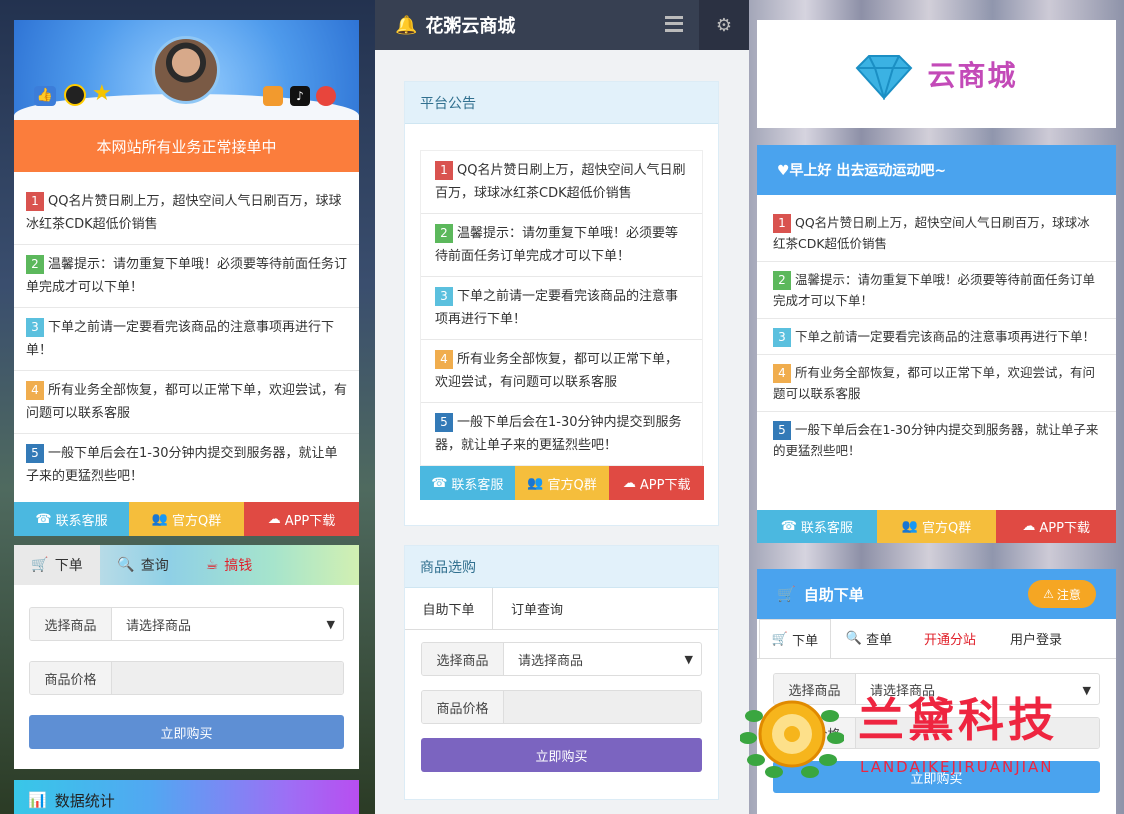 The image size is (1124, 814). I want to click on left-contact-buttons: ☎ 联系客服 👥 官方Q群 ☁ APP下载, so click(186, 519).